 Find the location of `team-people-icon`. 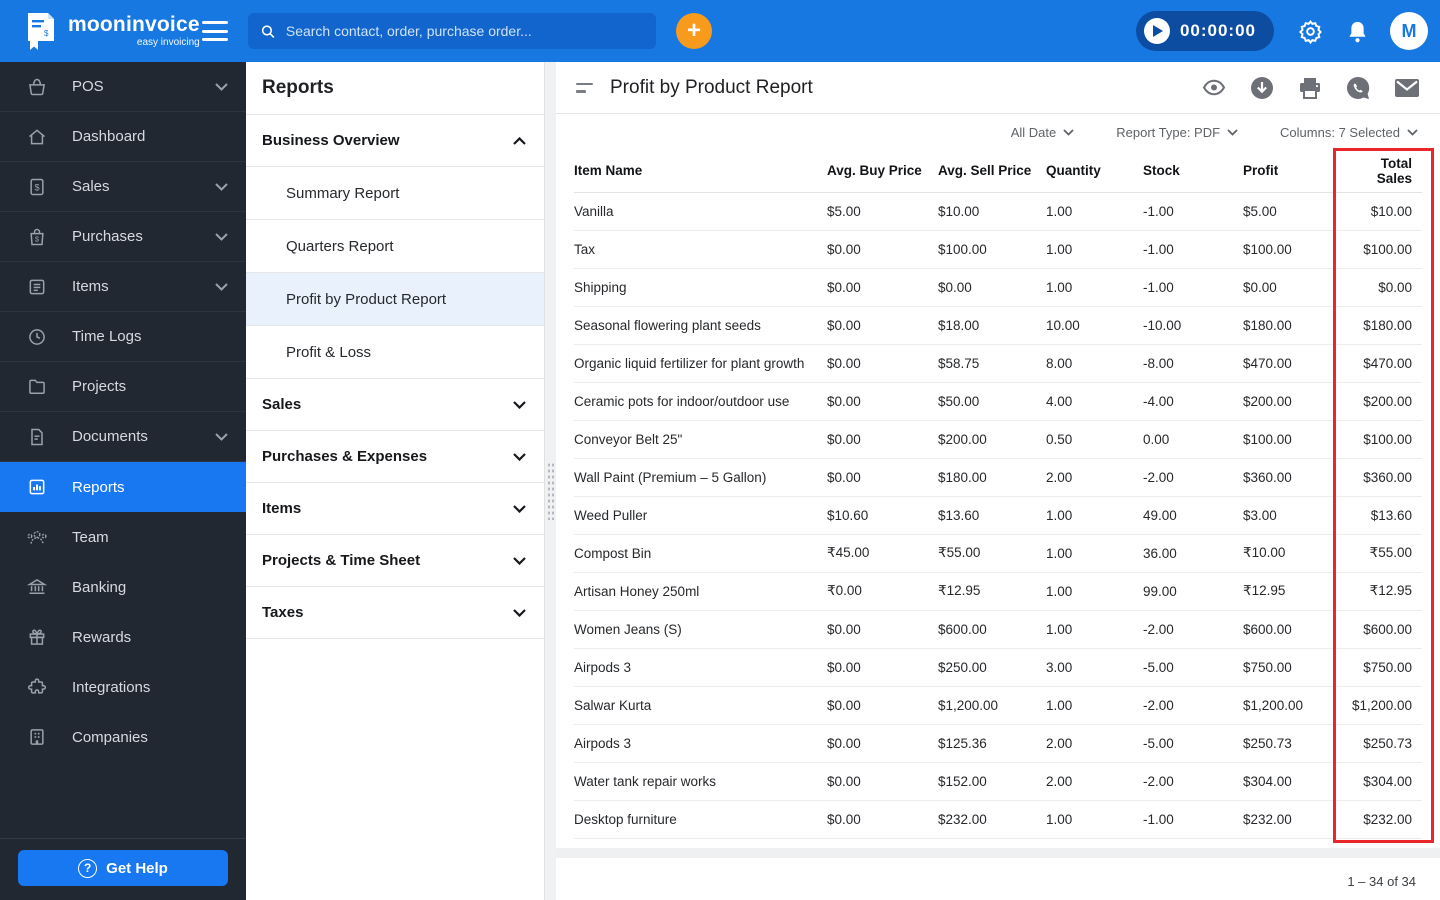

team-people-icon is located at coordinates (37, 537).